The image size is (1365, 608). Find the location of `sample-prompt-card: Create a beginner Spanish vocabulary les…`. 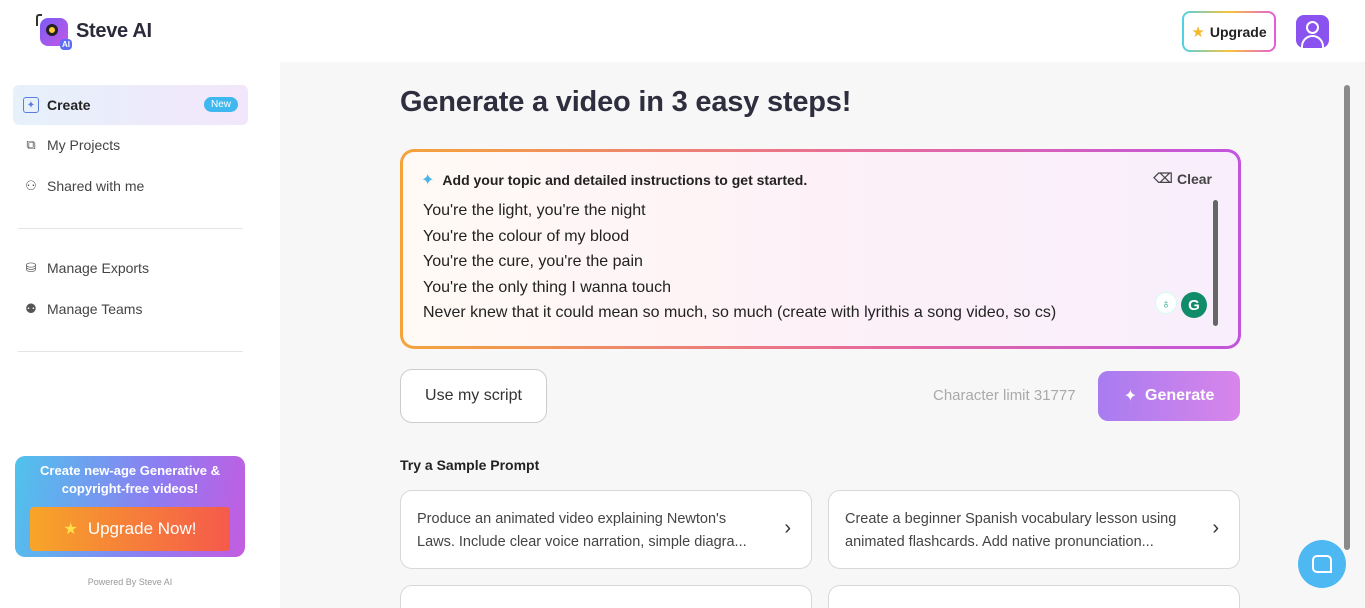

sample-prompt-card: Create a beginner Spanish vocabulary les… is located at coordinates (1034, 529).